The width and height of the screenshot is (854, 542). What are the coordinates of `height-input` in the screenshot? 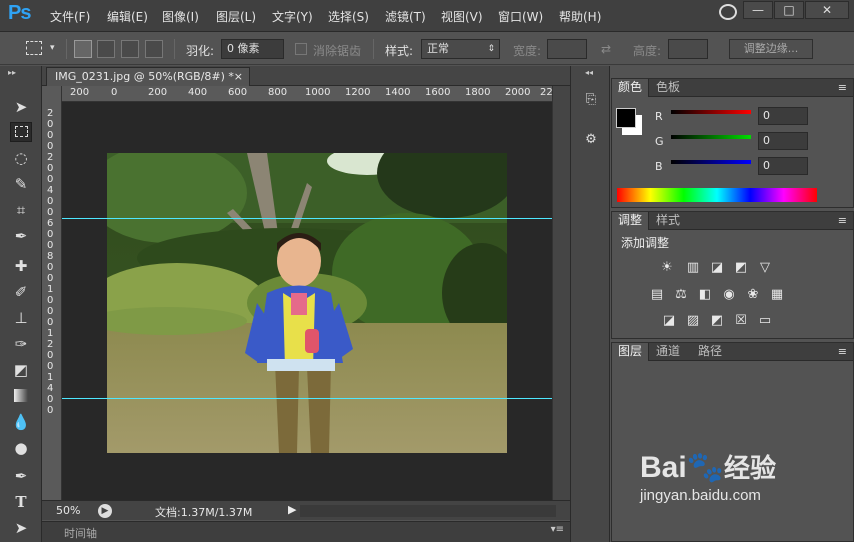 It's located at (688, 49).